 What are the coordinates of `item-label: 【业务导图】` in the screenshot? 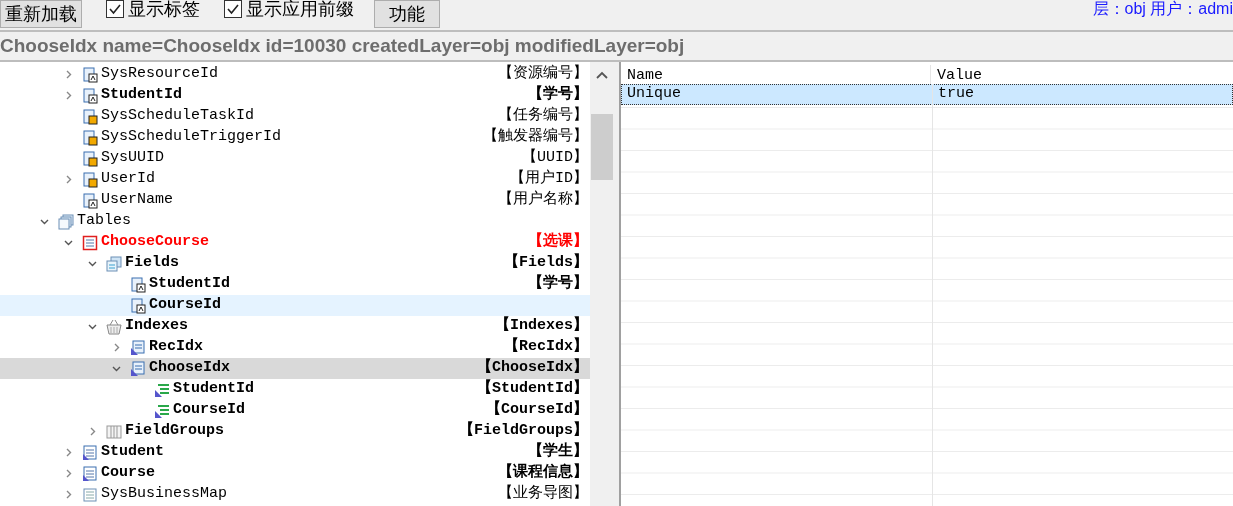 It's located at (543, 494).